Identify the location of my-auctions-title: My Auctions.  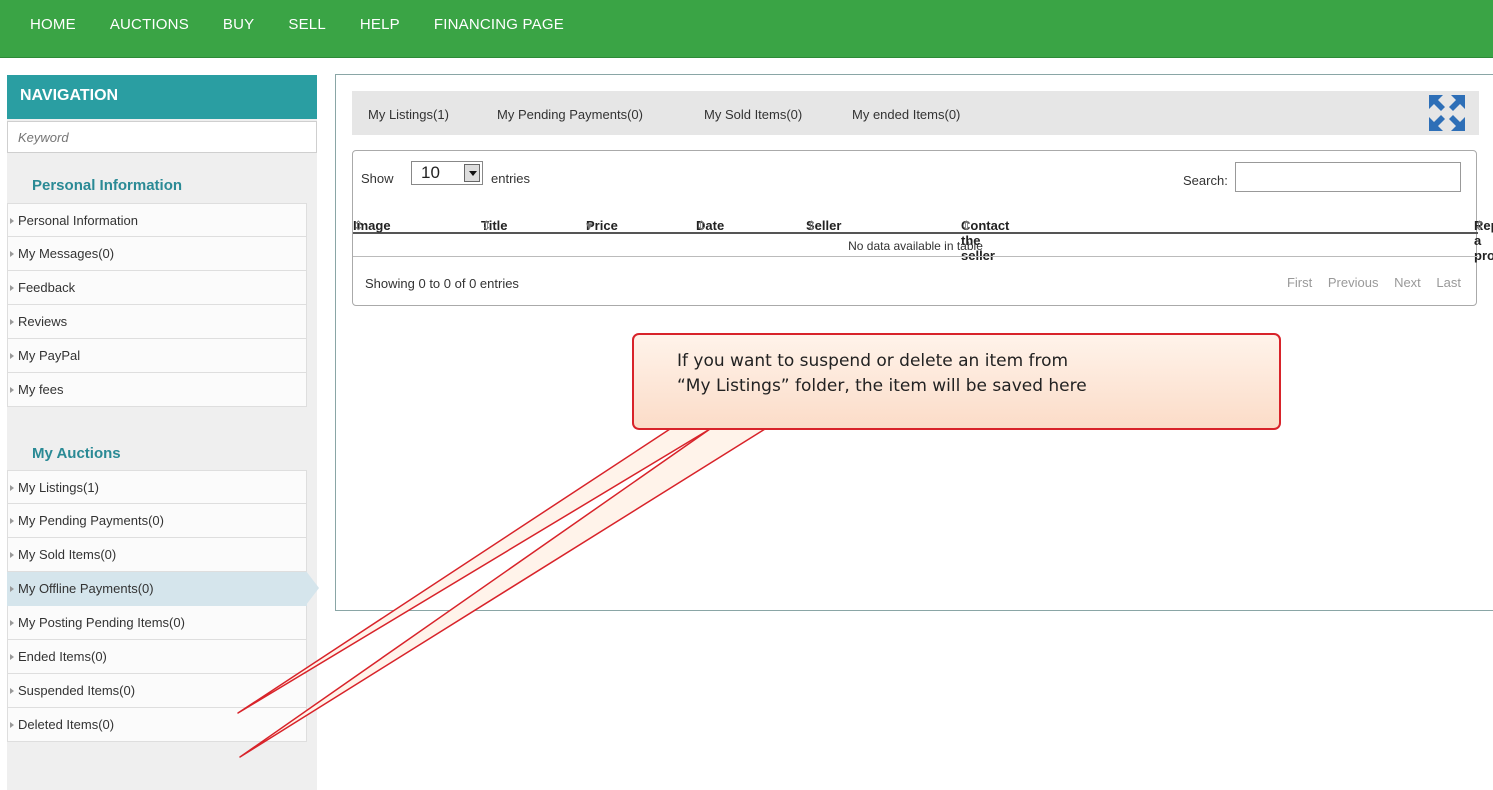
(76, 453).